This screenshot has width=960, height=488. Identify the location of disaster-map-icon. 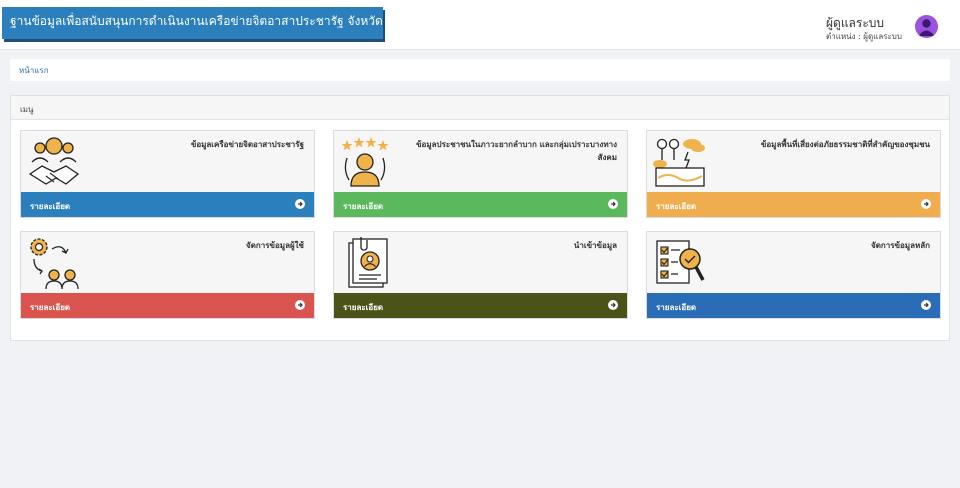
(680, 162).